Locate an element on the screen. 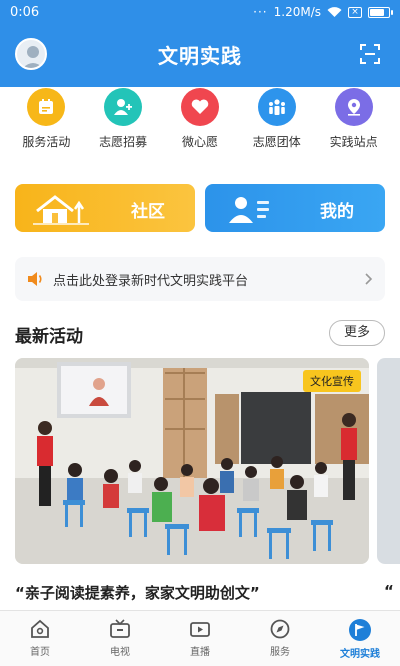 The image size is (400, 666). scan-icon is located at coordinates (370, 54).